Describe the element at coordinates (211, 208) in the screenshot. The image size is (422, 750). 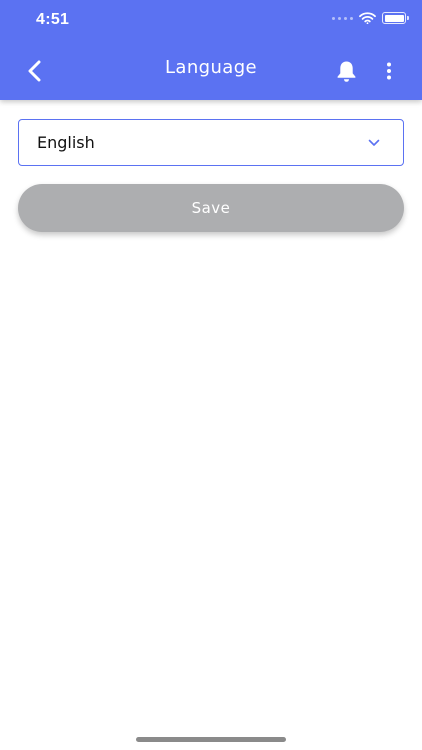
I see `save-button: Save` at that location.